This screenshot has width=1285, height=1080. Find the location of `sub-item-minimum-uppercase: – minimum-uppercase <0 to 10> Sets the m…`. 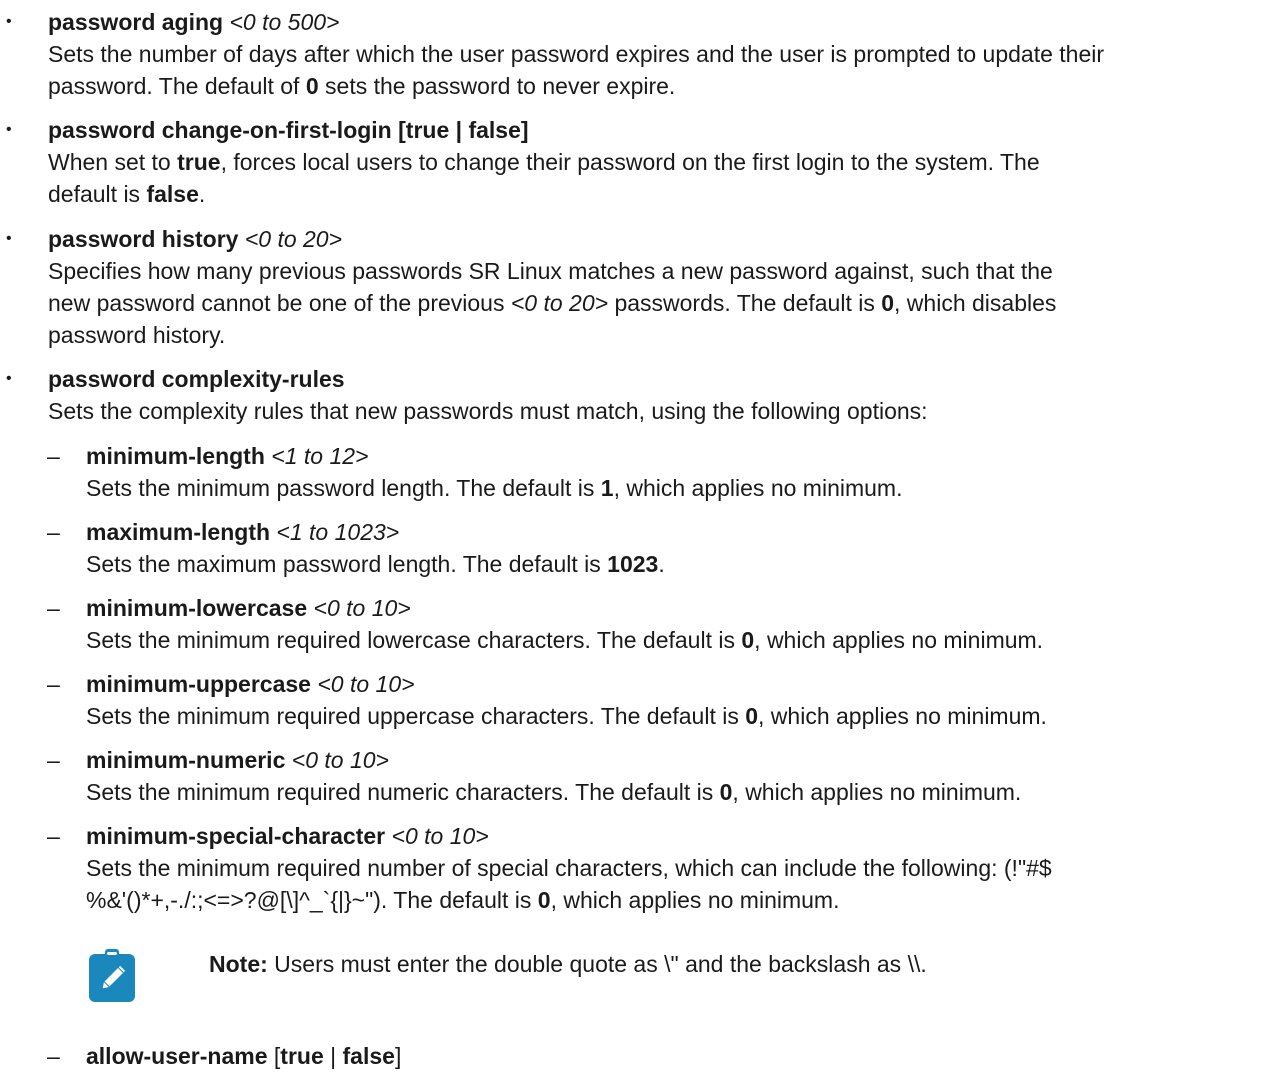

sub-item-minimum-uppercase: – minimum-uppercase <0 to 10> Sets the m… is located at coordinates (661, 700).